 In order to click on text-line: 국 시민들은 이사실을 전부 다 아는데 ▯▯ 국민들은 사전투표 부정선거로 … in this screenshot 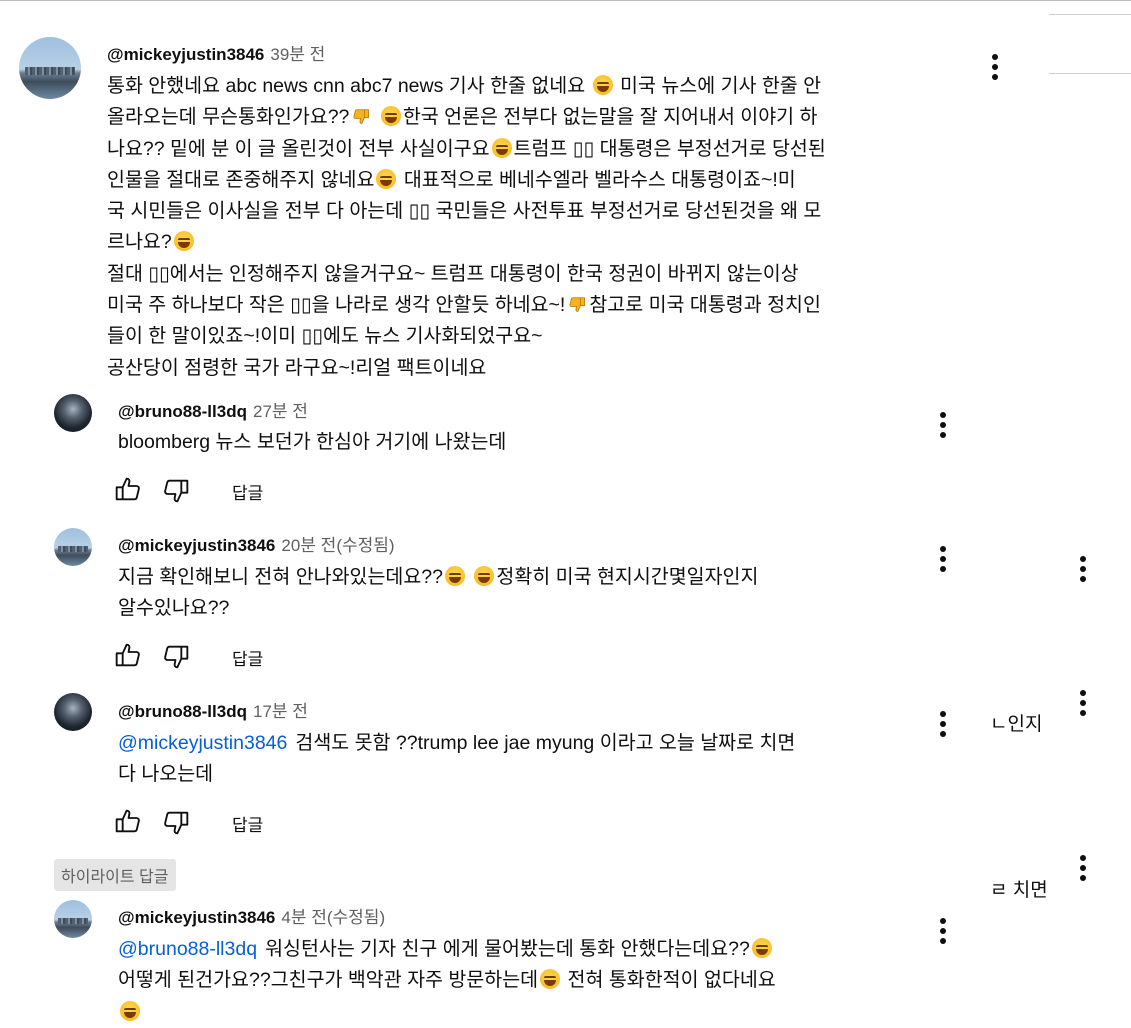, I will do `click(464, 211)`.